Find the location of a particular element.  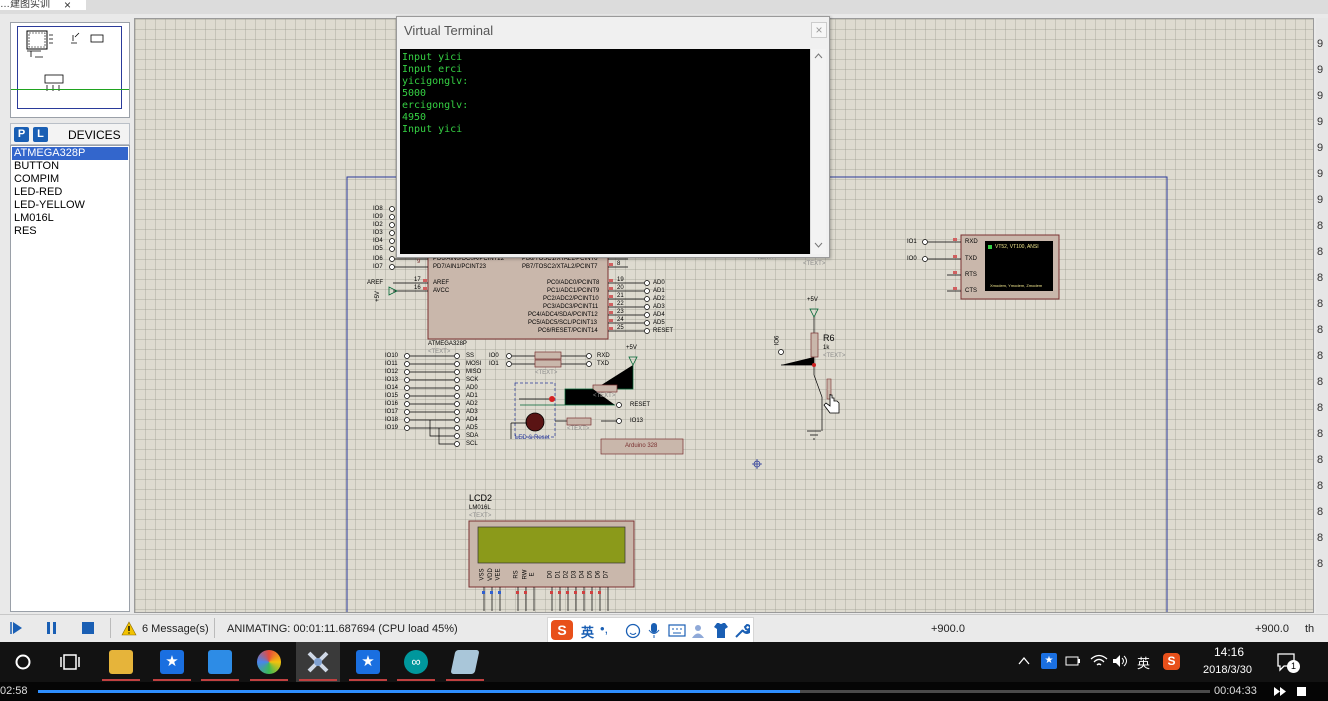

led-pin-text: <TEXT> is located at coordinates (814, 264).